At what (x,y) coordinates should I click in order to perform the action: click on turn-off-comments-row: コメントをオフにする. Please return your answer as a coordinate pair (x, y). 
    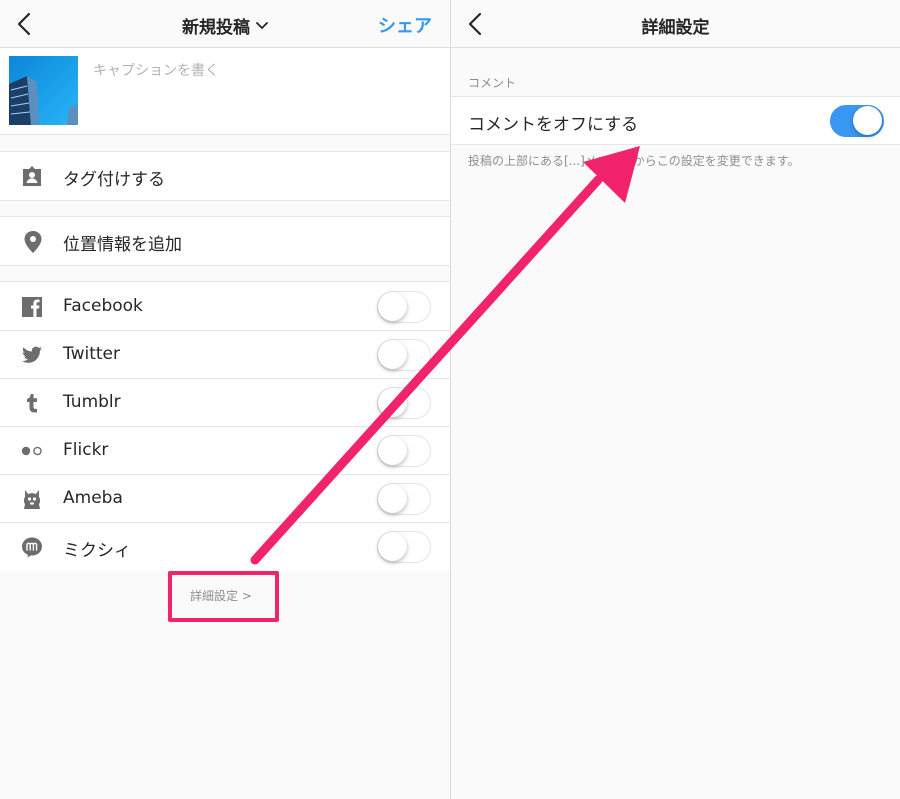
    Looking at the image, I should click on (675, 120).